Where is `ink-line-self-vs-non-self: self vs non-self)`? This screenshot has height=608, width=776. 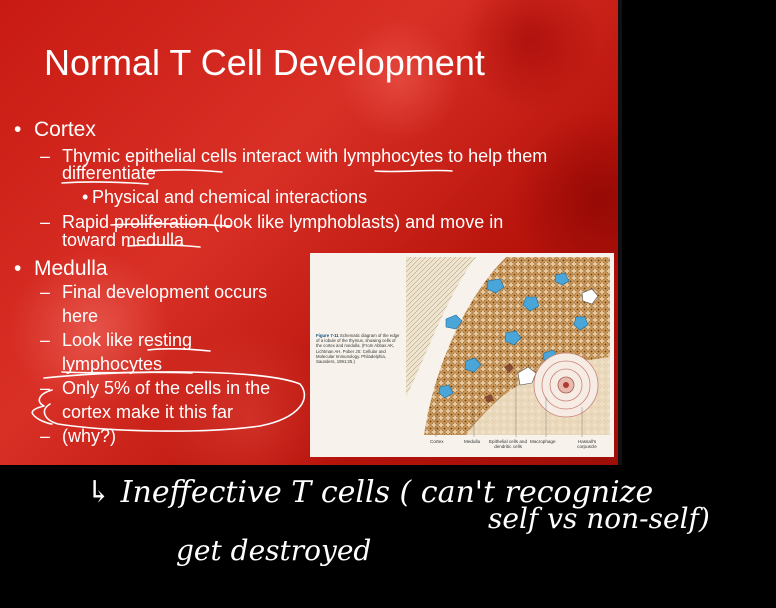
ink-line-self-vs-non-self: self vs non-self) is located at coordinates (599, 518).